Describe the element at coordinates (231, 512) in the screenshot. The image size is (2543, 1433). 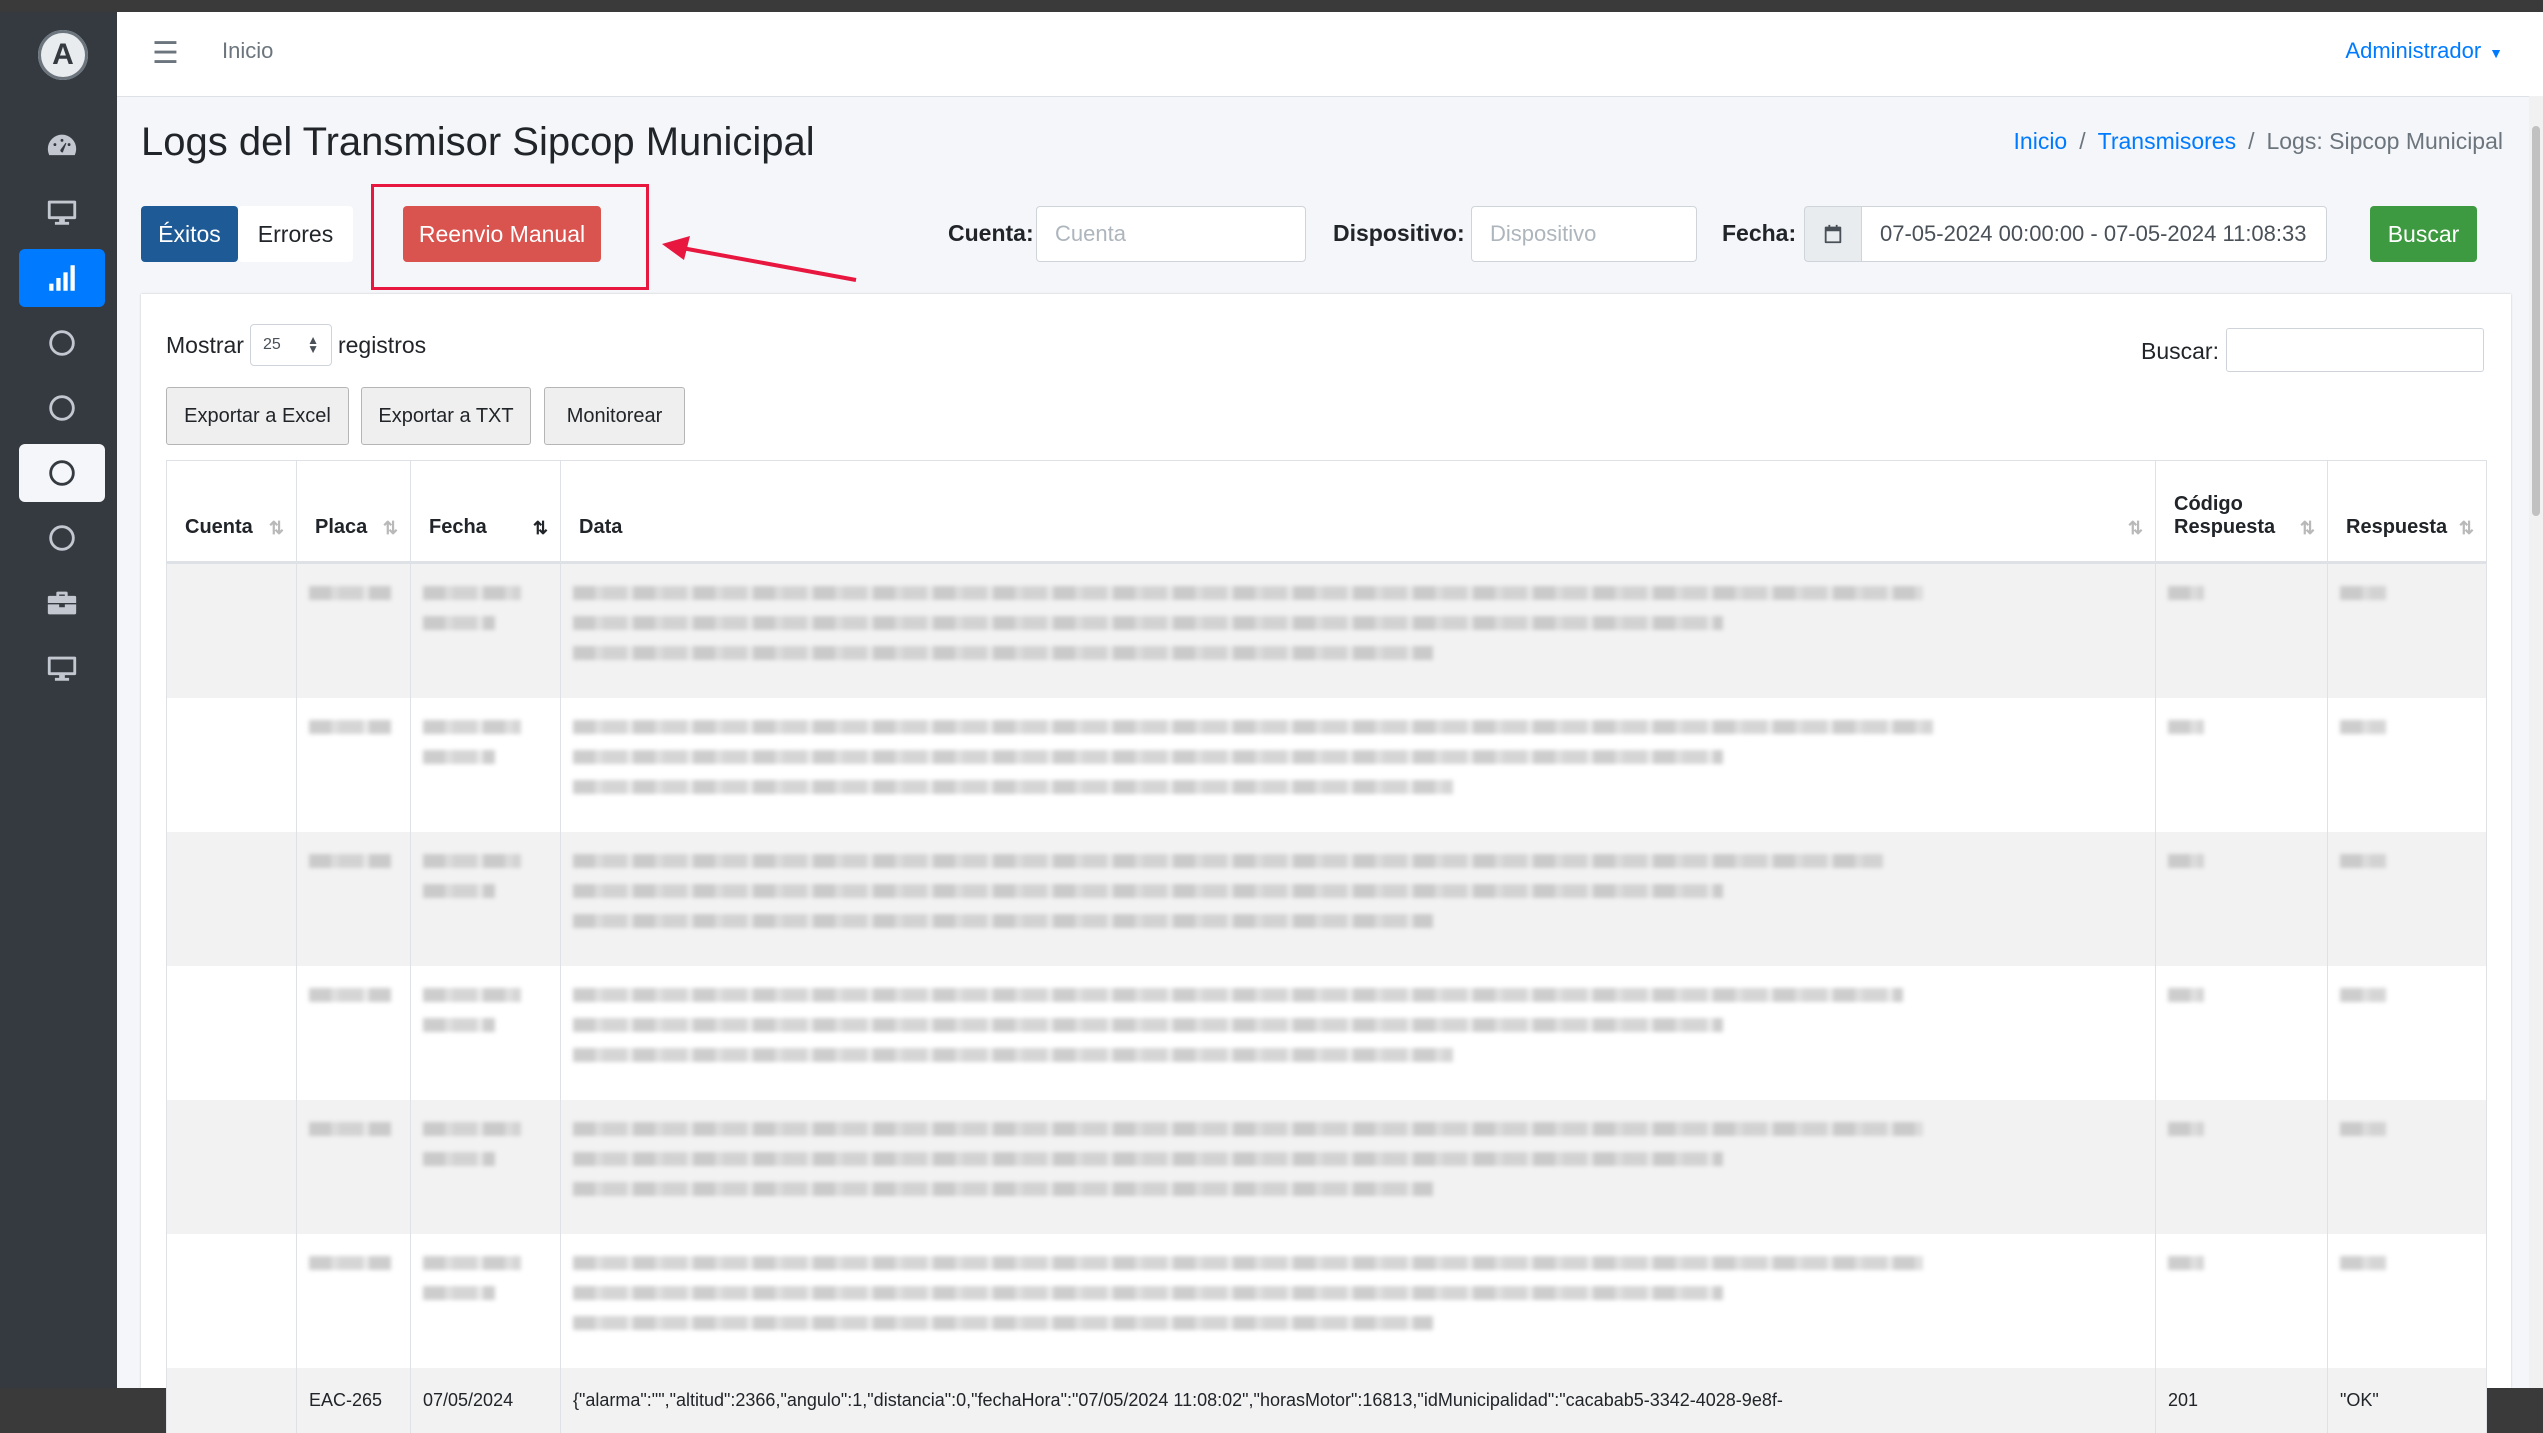
I see `column-header-cuenta: Cuenta ⇅` at that location.